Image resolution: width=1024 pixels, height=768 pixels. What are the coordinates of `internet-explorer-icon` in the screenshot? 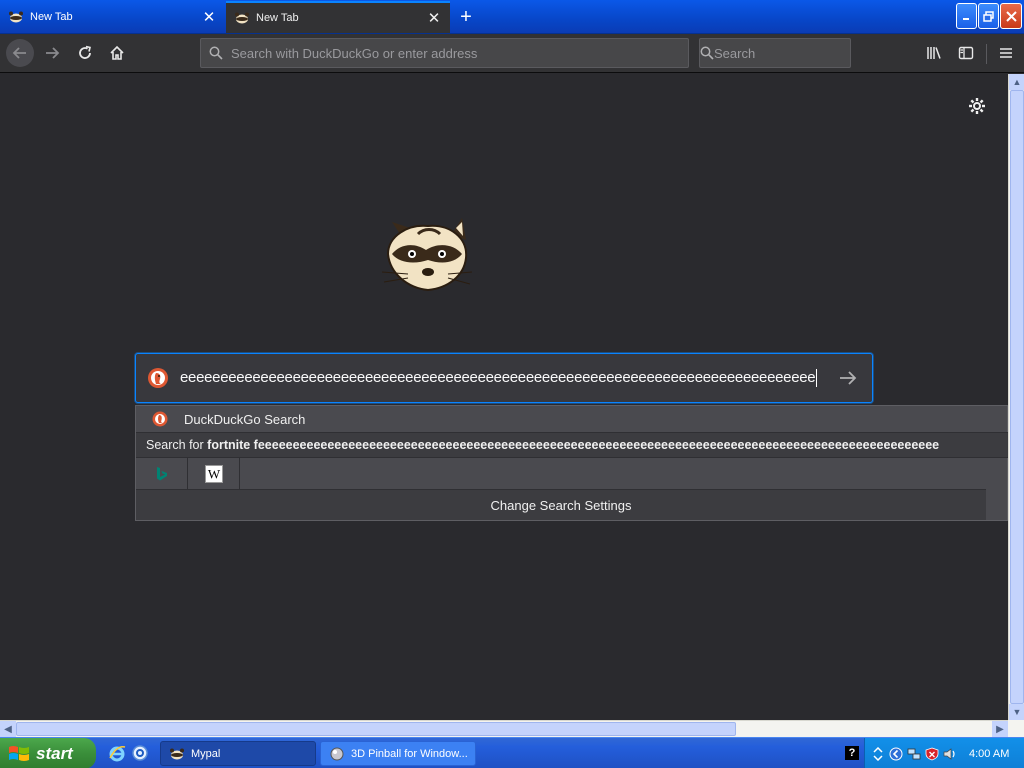 It's located at (117, 753).